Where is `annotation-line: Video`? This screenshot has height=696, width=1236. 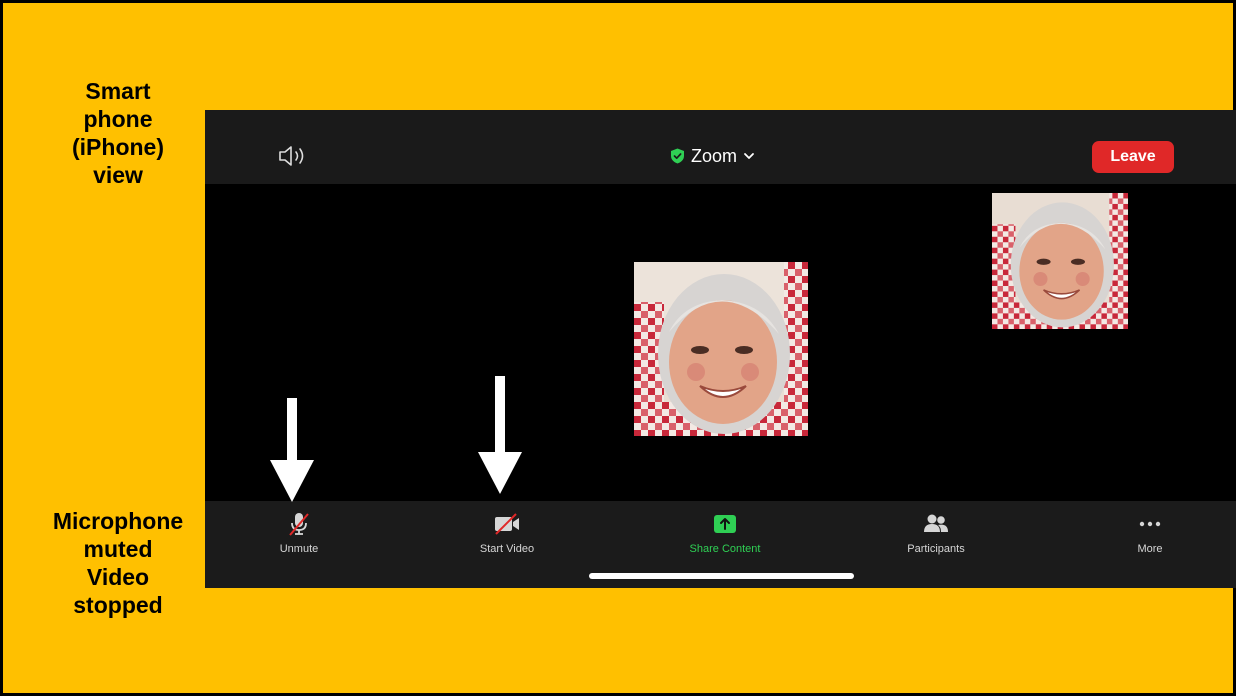
annotation-line: Video is located at coordinates (118, 577).